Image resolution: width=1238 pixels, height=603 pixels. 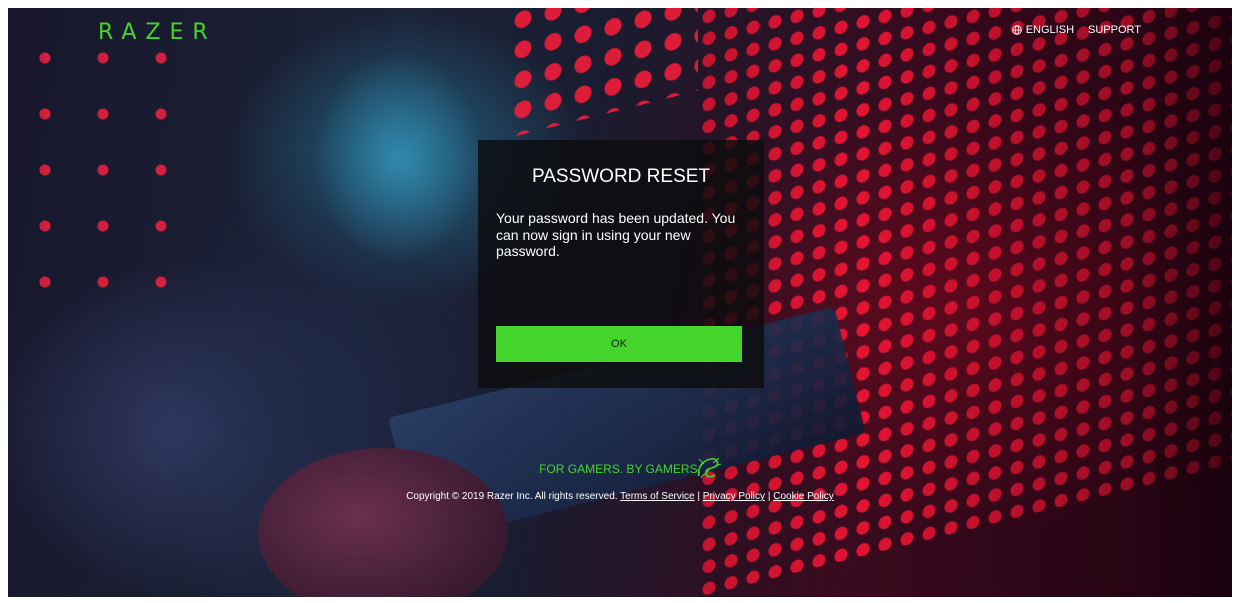 I want to click on dialog-title: PASSWORD RESET, so click(x=621, y=176).